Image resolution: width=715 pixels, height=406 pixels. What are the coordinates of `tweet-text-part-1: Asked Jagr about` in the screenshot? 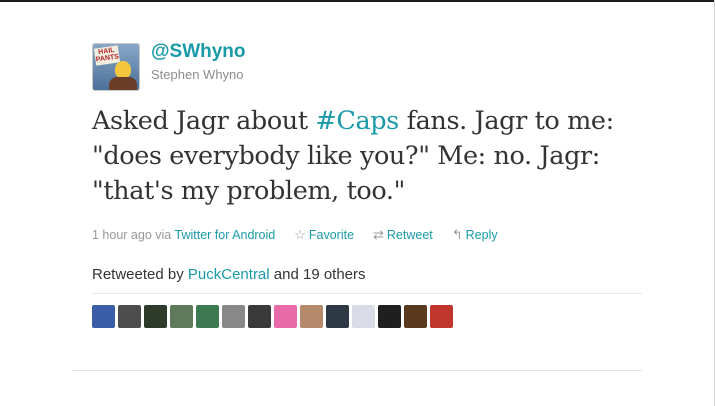 It's located at (204, 121).